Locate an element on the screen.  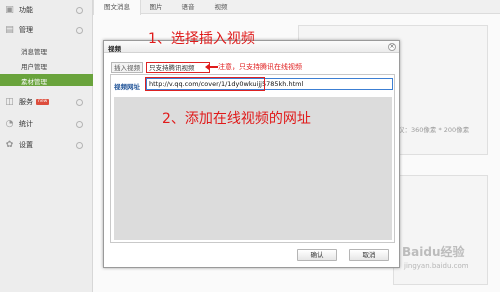
annotation-step1: 1、选择插入视频 is located at coordinates (201, 39).